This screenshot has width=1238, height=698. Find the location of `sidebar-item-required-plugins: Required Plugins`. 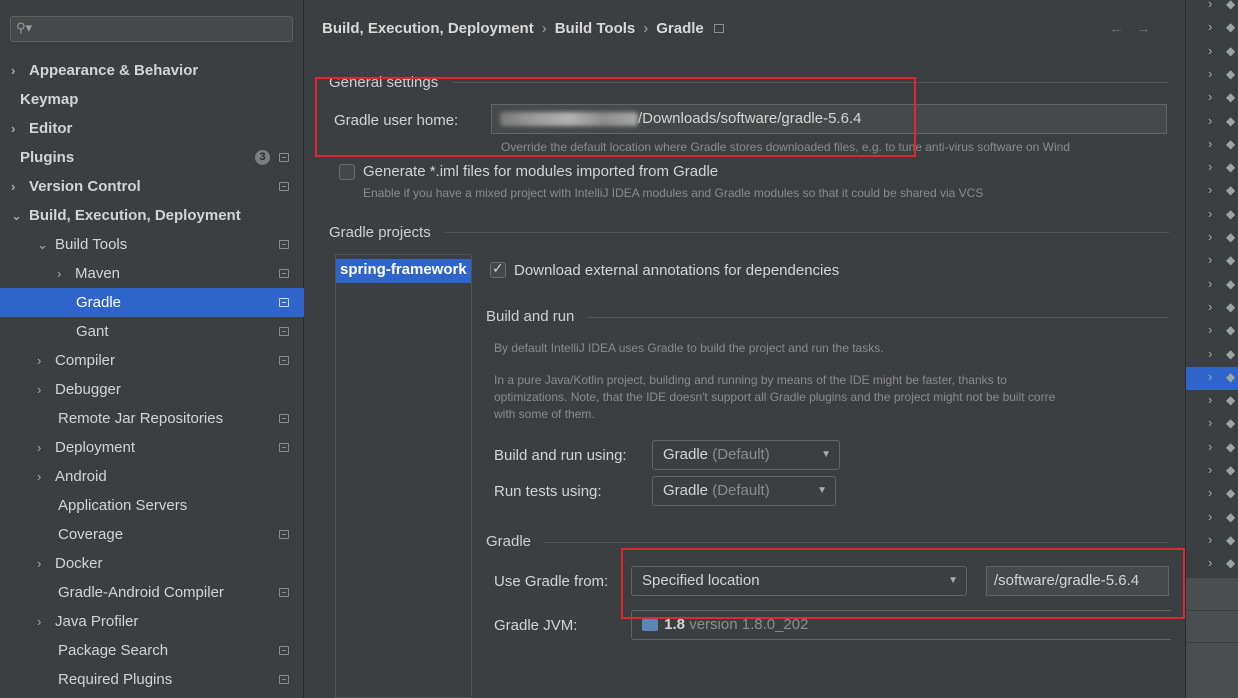

sidebar-item-required-plugins: Required Plugins is located at coordinates (152, 679).